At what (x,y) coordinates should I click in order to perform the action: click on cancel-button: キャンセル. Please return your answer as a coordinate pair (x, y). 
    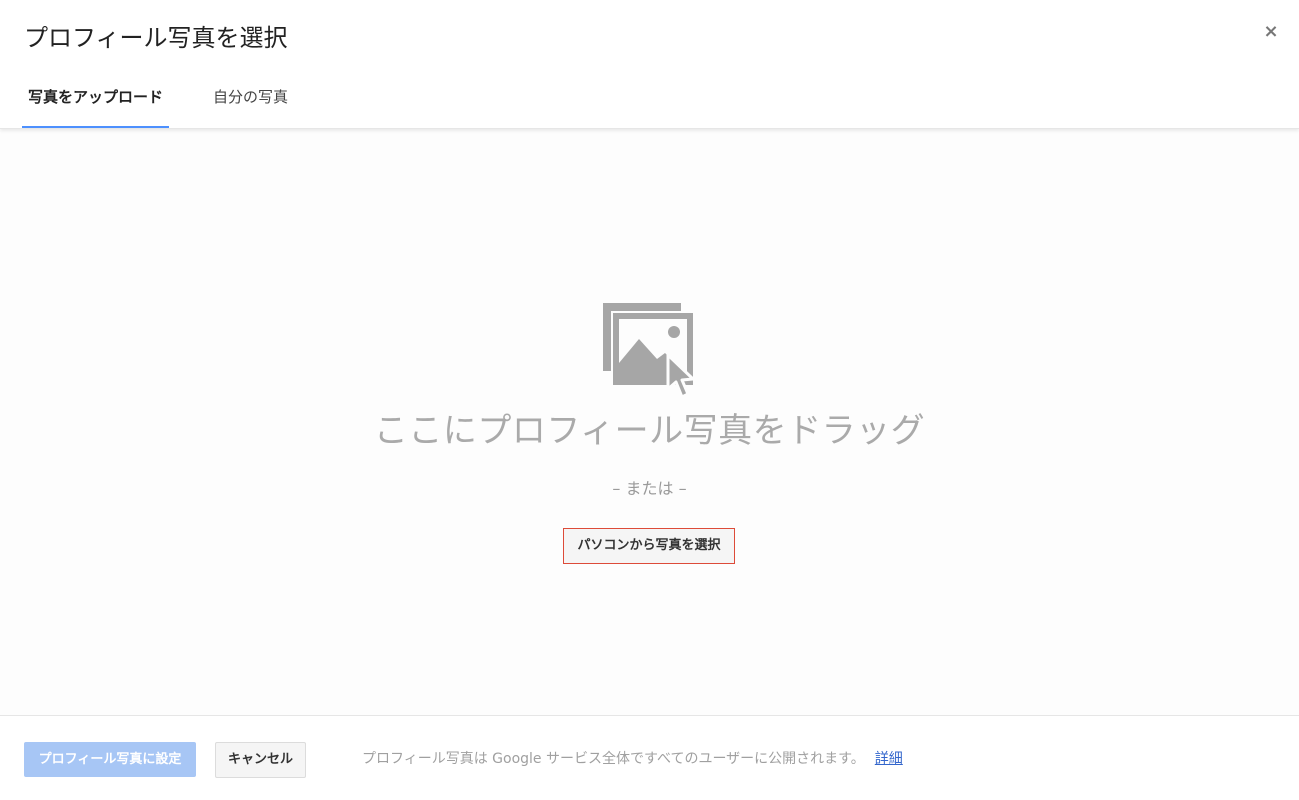
    Looking at the image, I should click on (260, 760).